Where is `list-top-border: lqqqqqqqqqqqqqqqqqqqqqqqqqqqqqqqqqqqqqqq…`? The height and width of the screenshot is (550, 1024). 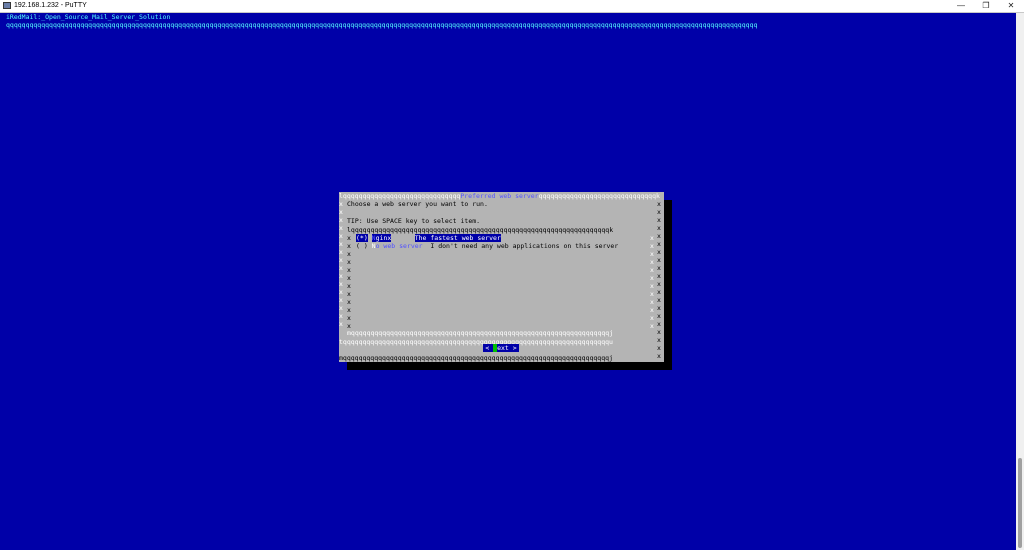 list-top-border: lqqqqqqqqqqqqqqqqqqqqqqqqqqqqqqqqqqqqqqq… is located at coordinates (480, 230).